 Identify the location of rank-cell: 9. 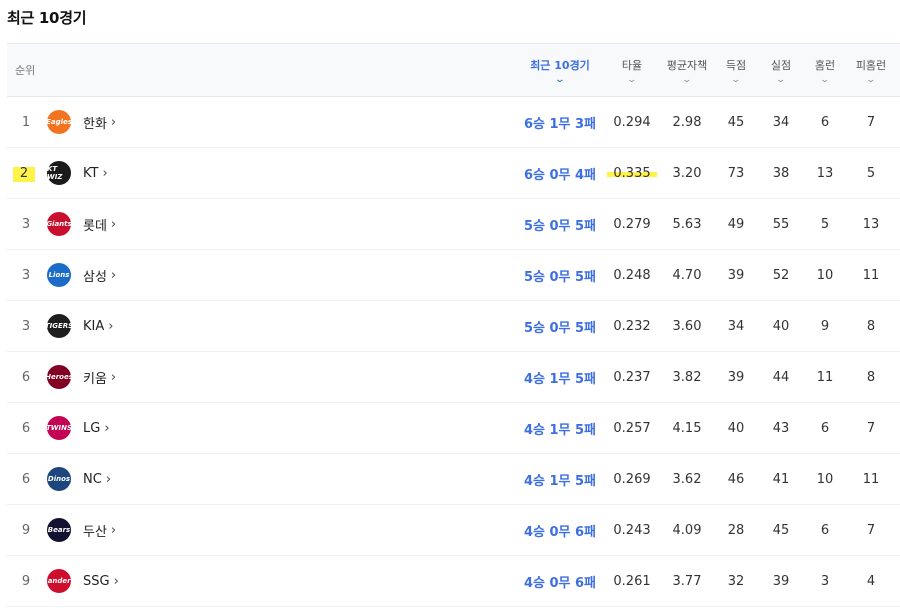
(26, 530).